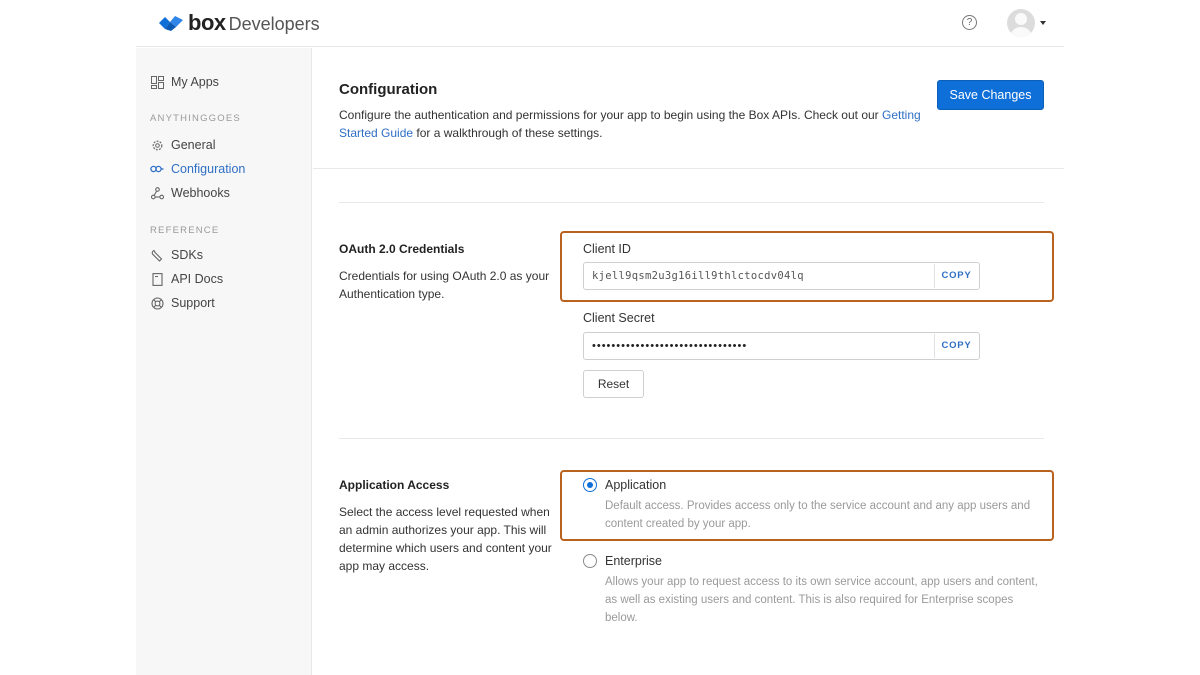  I want to click on user-avatar-icon, so click(1021, 23).